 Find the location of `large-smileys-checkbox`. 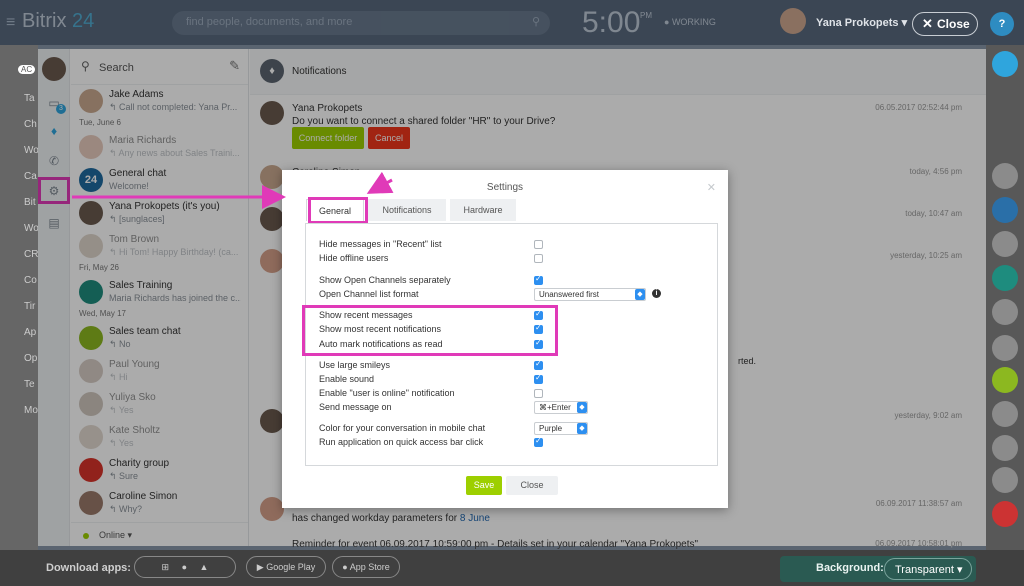

large-smileys-checkbox is located at coordinates (538, 364).